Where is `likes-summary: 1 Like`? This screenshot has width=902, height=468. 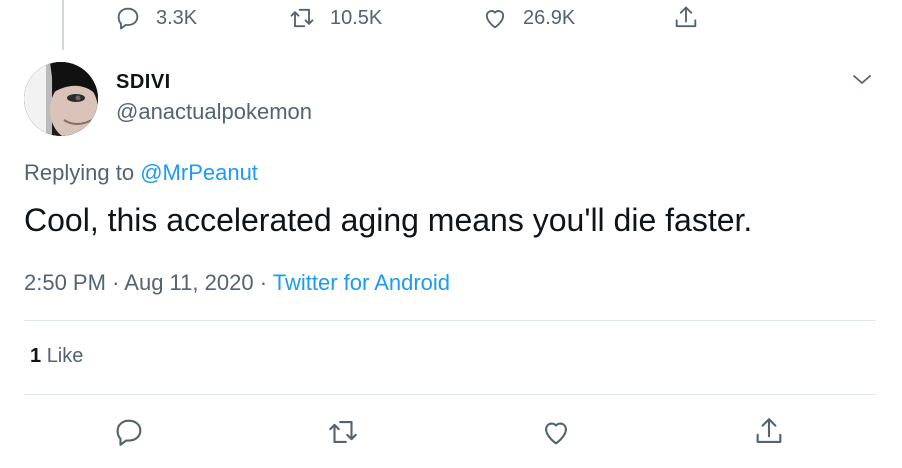
likes-summary: 1 Like is located at coordinates (56, 356).